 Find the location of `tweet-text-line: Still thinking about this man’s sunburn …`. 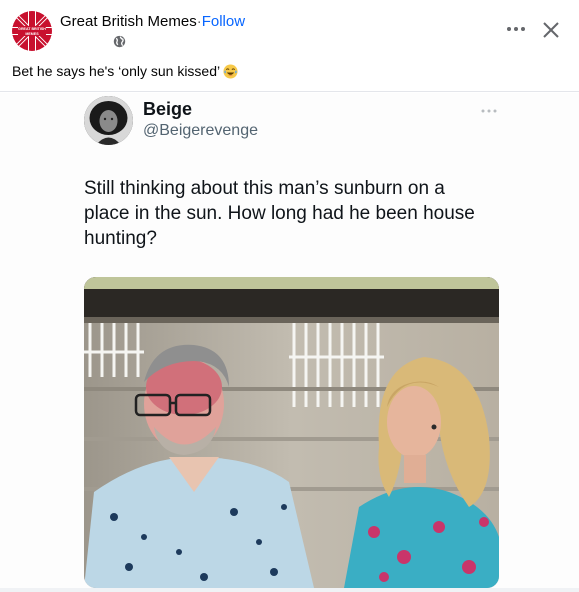

tweet-text-line: Still thinking about this man’s sunburn … is located at coordinates (264, 188).